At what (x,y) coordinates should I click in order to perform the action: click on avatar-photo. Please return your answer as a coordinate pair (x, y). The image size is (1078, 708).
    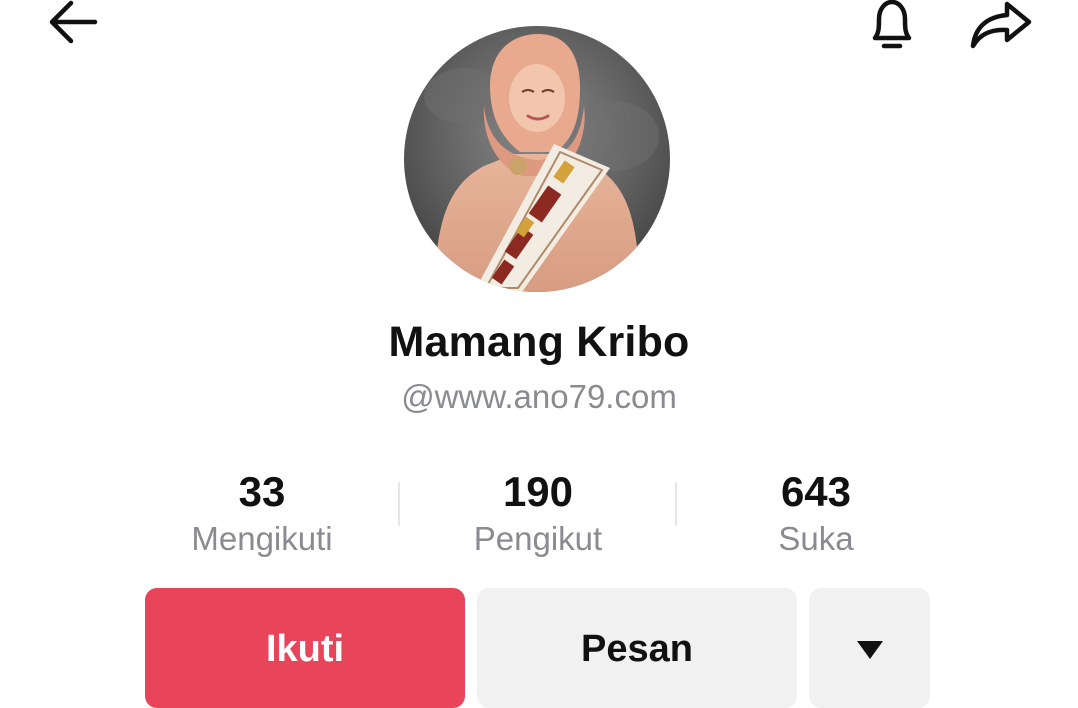
    Looking at the image, I should click on (537, 159).